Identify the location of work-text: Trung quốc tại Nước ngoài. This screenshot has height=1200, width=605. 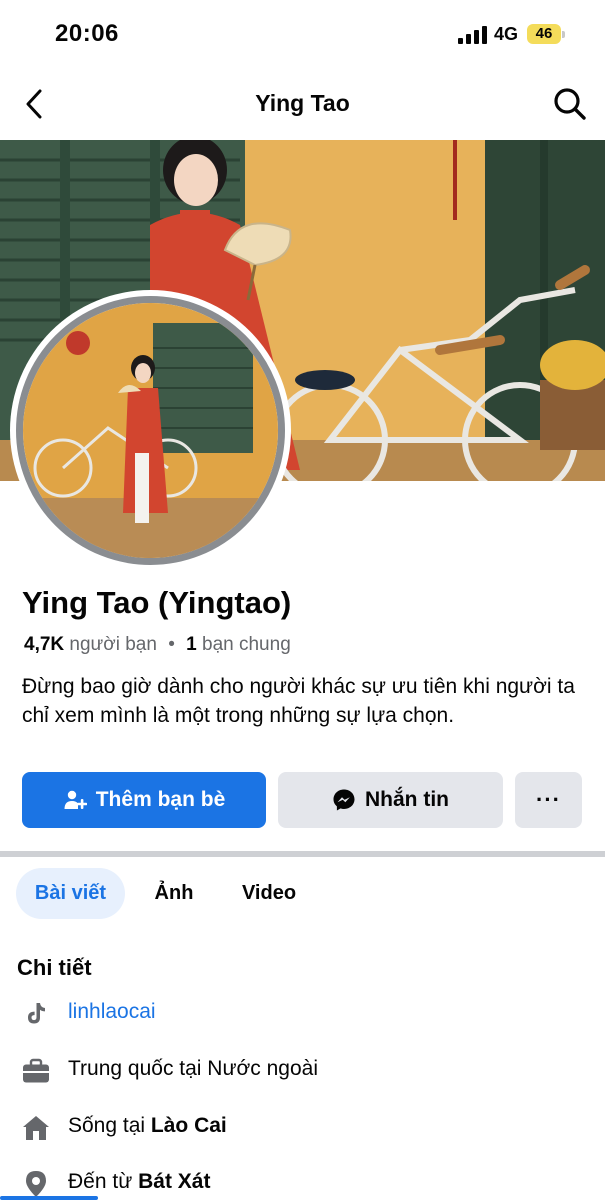
(193, 1068).